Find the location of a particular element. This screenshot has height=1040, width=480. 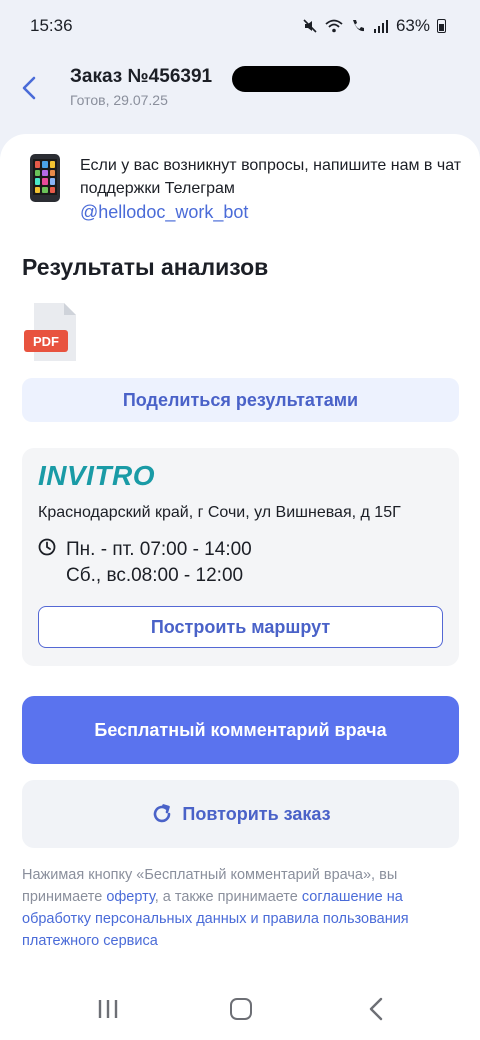

pdf-badge-label: PDF is located at coordinates (46, 341).